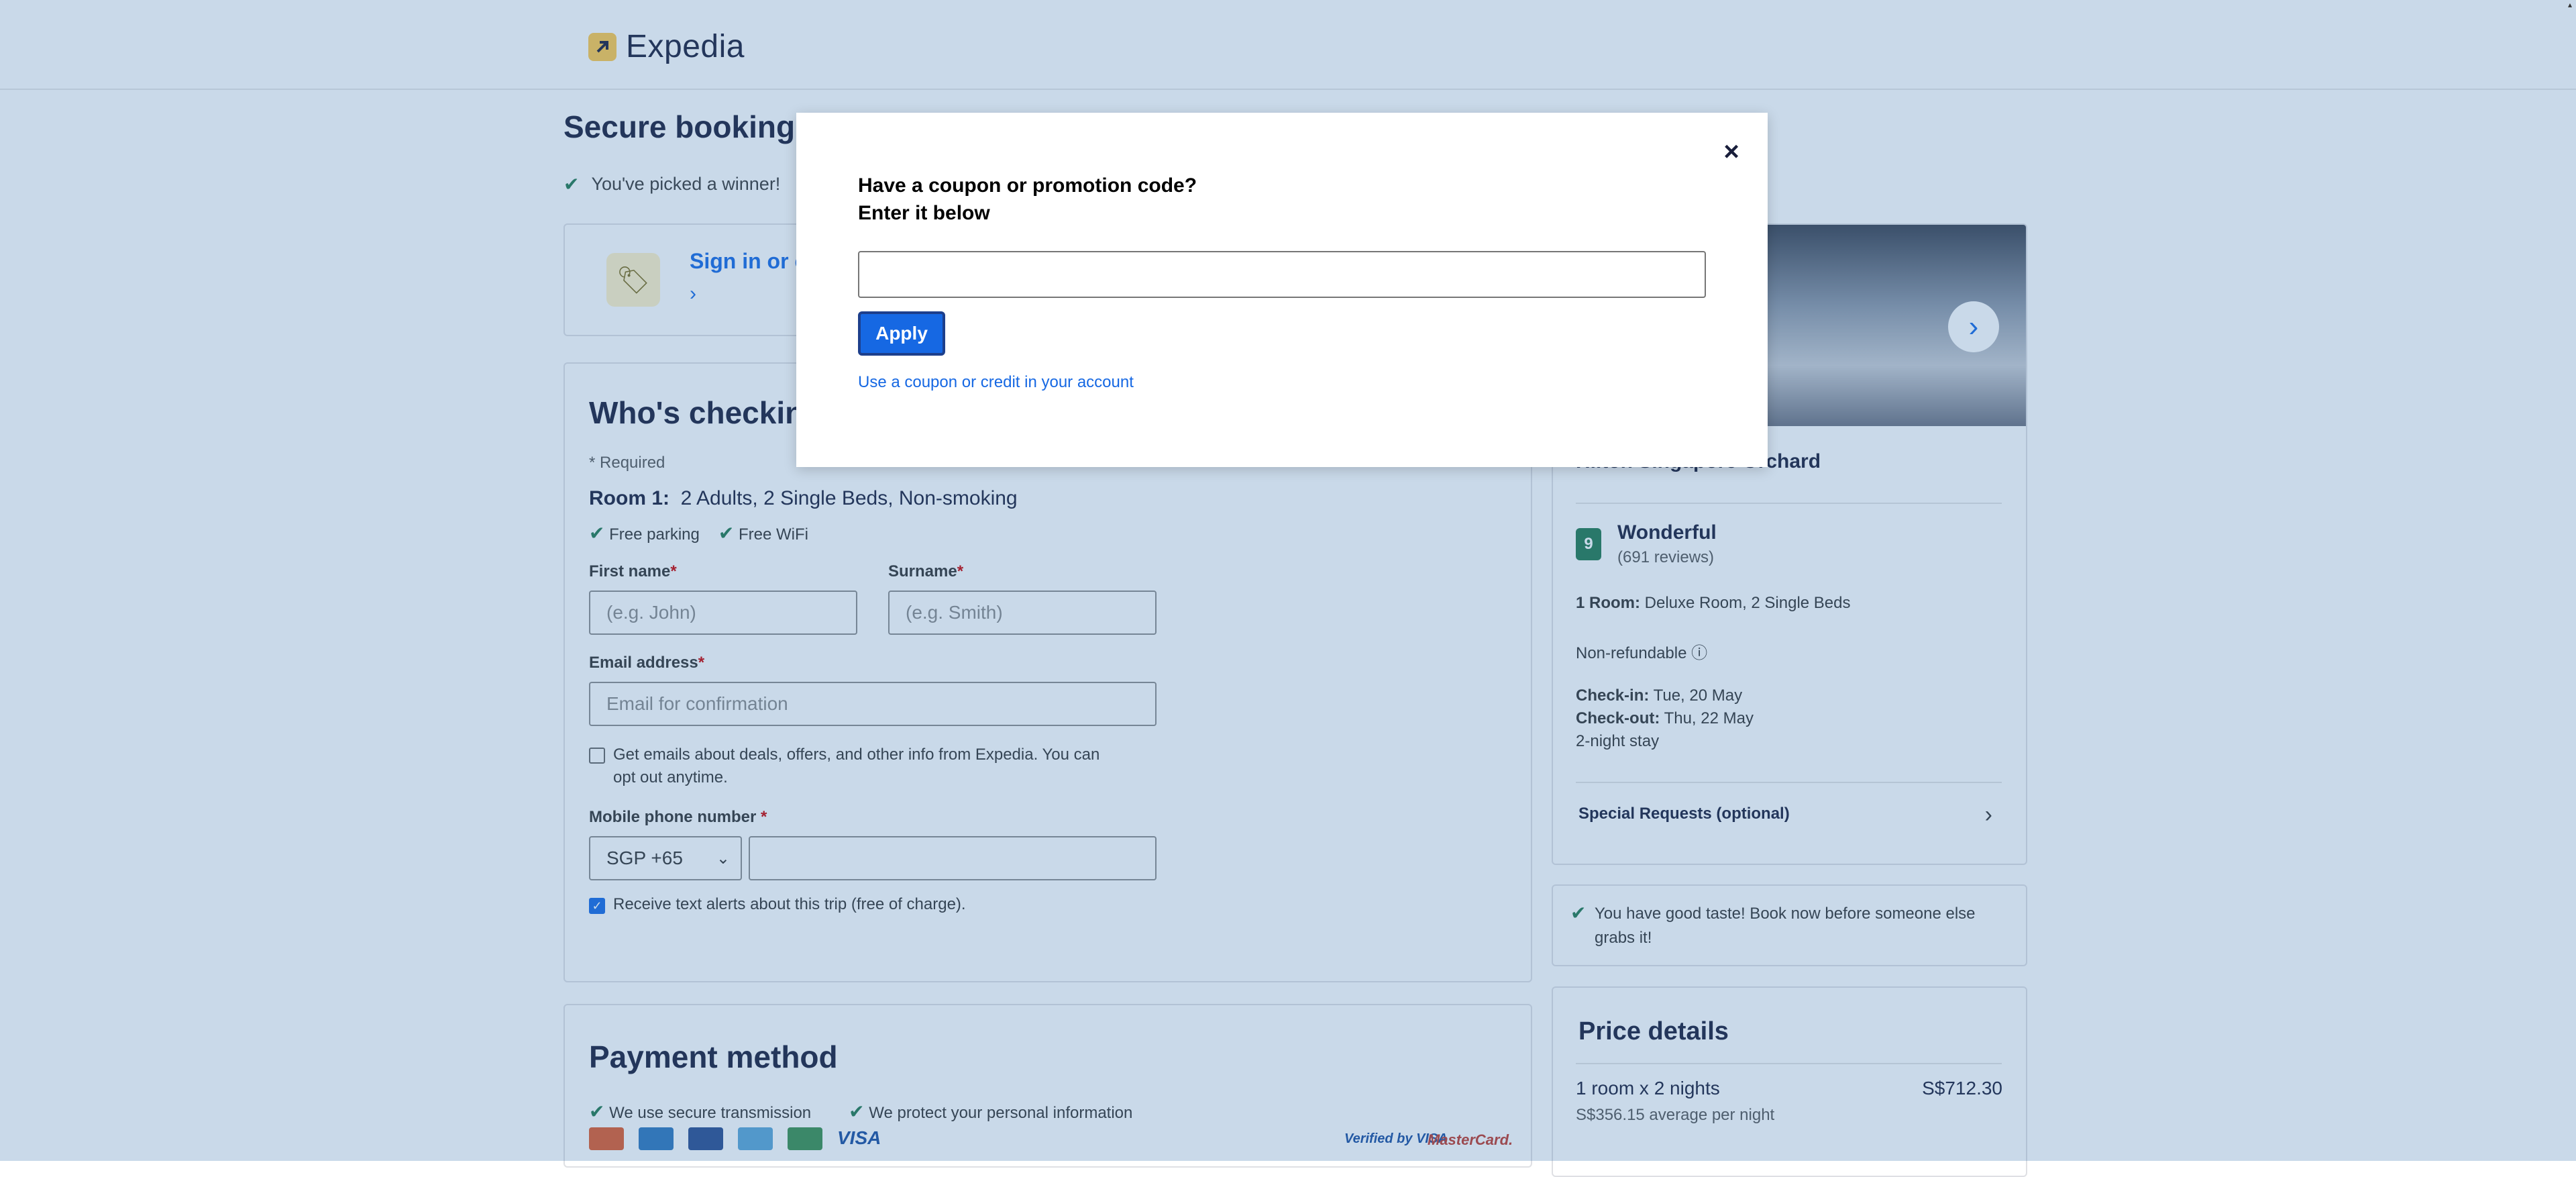 The height and width of the screenshot is (1177, 2576). I want to click on apply-button: Apply, so click(901, 333).